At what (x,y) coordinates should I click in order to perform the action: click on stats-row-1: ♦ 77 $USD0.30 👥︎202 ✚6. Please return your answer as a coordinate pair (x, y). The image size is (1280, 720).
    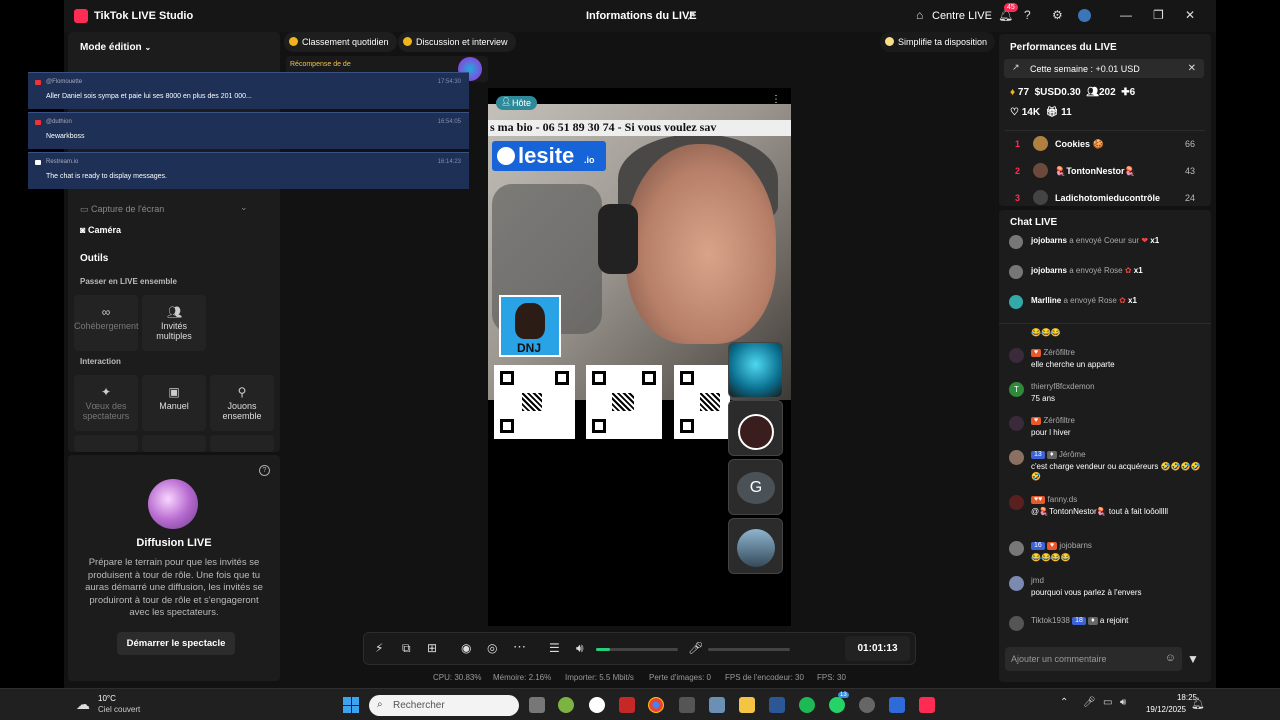
    Looking at the image, I should click on (1072, 92).